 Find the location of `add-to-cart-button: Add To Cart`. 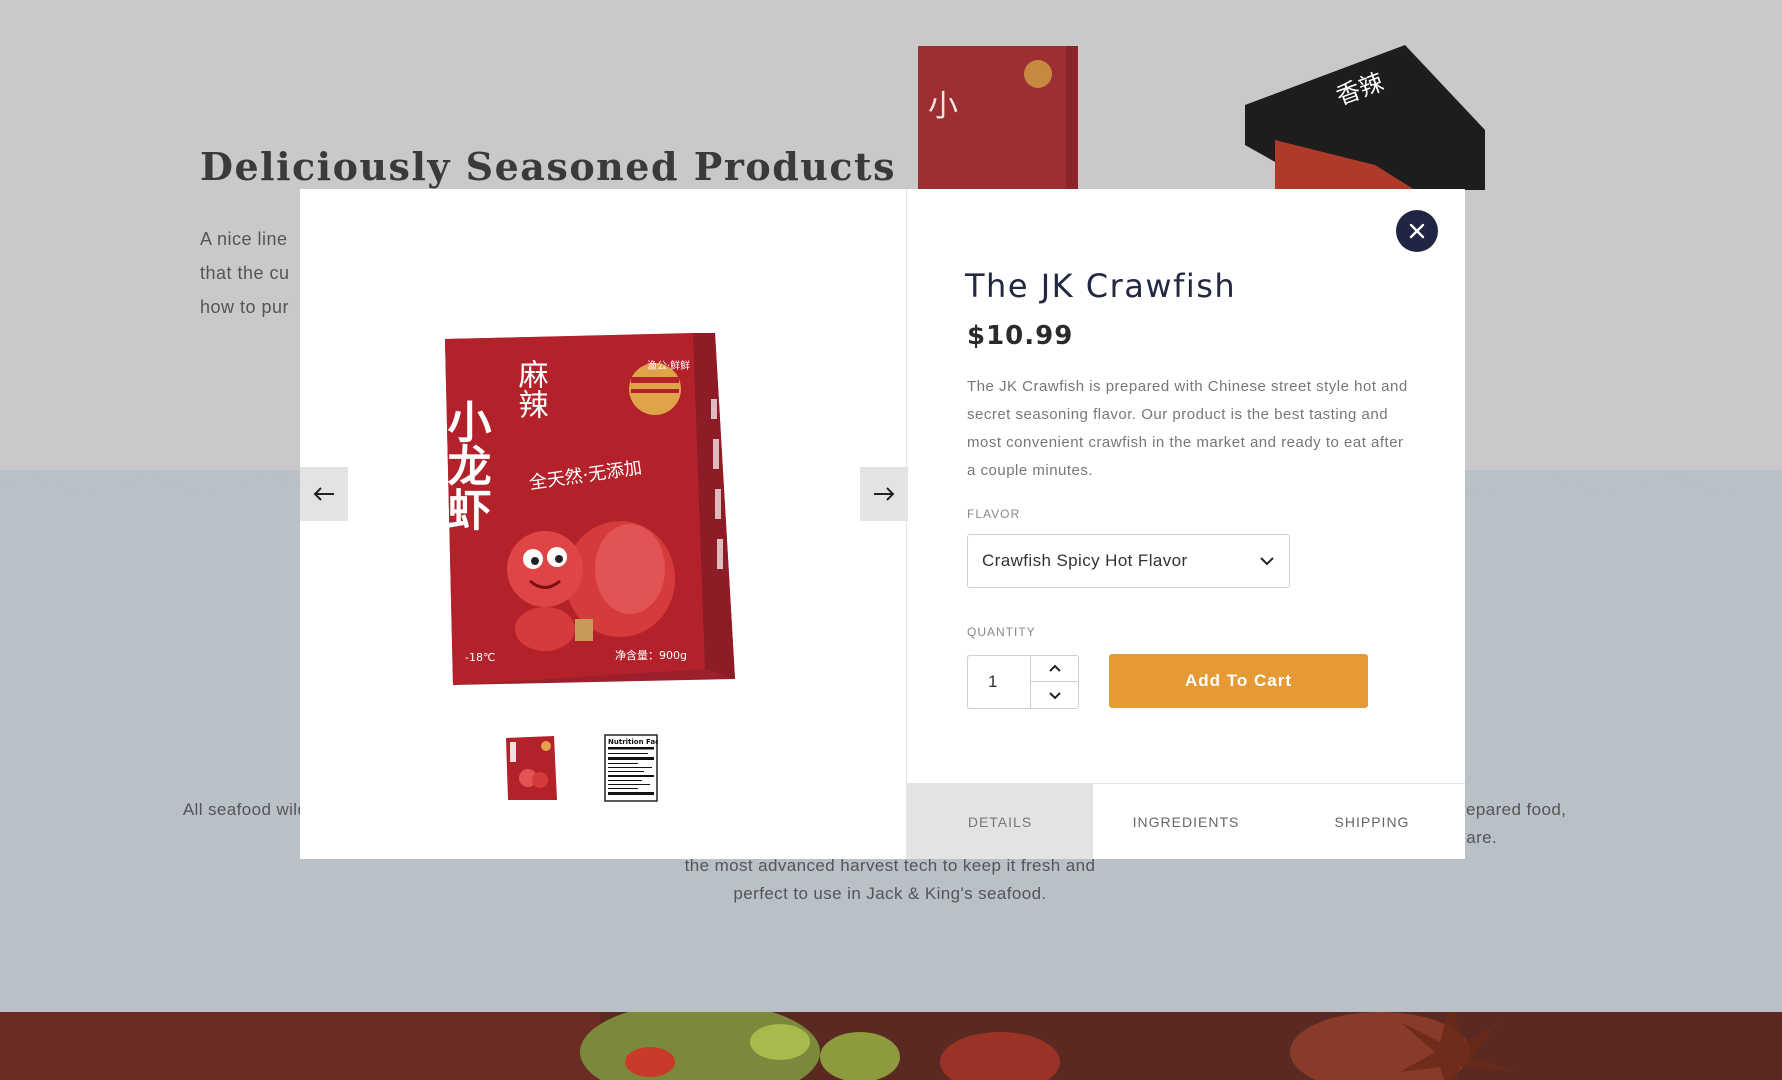

add-to-cart-button: Add To Cart is located at coordinates (1238, 681).